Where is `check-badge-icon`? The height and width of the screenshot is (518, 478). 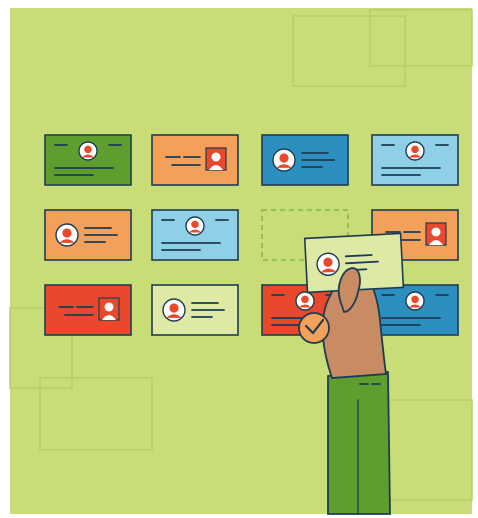 check-badge-icon is located at coordinates (314, 328).